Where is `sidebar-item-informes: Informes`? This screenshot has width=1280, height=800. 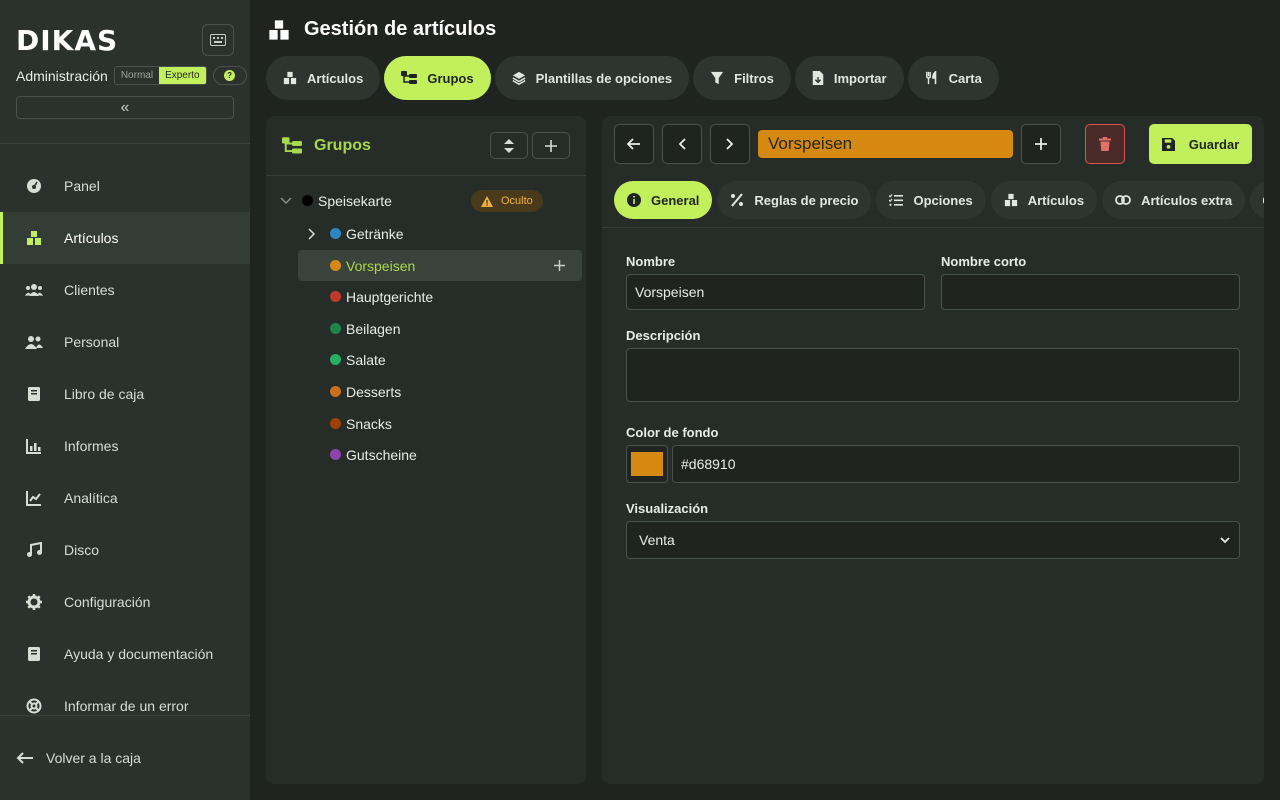 sidebar-item-informes: Informes is located at coordinates (125, 446).